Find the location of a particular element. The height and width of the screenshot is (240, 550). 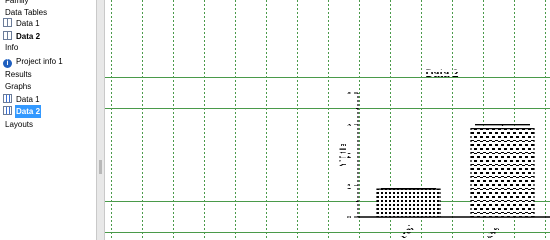

x-tick-label: ase is located at coordinates (493, 231).